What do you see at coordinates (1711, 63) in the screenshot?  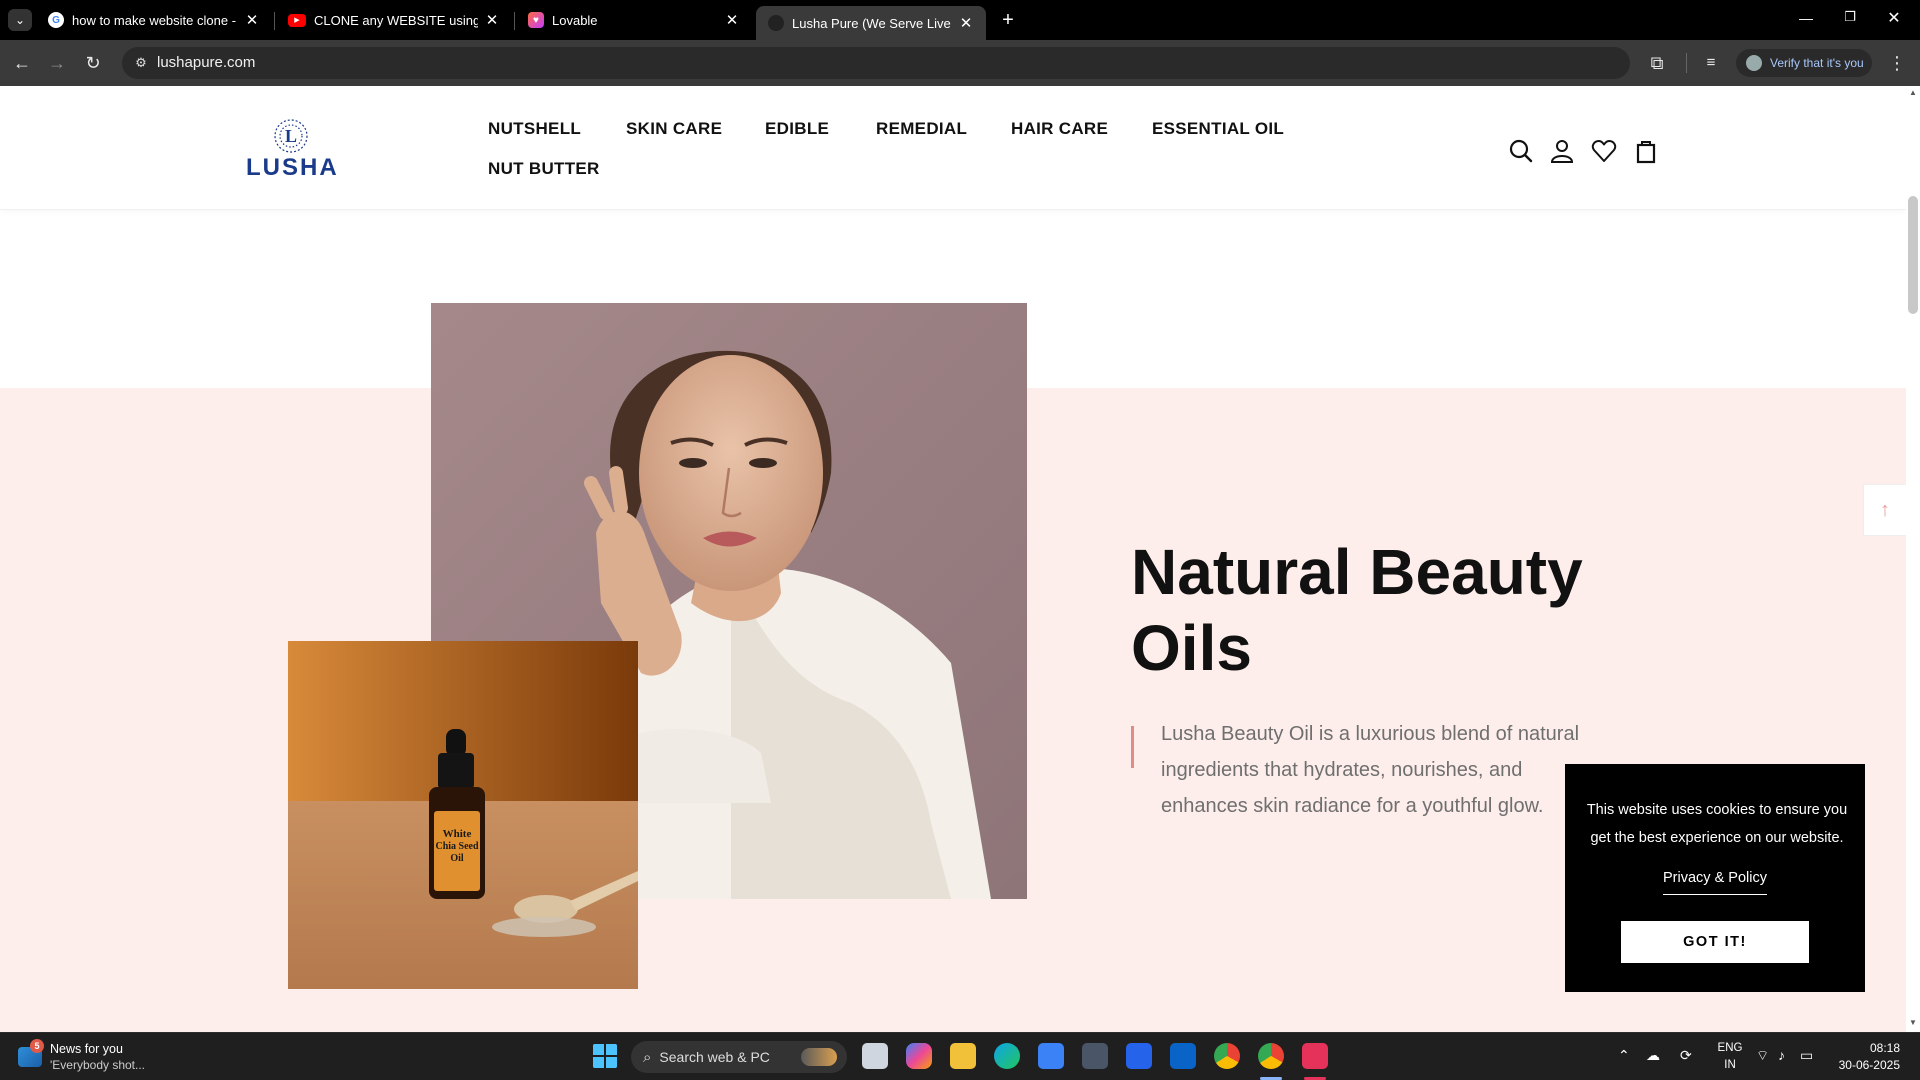 I see `media-controls-icon: ≡` at bounding box center [1711, 63].